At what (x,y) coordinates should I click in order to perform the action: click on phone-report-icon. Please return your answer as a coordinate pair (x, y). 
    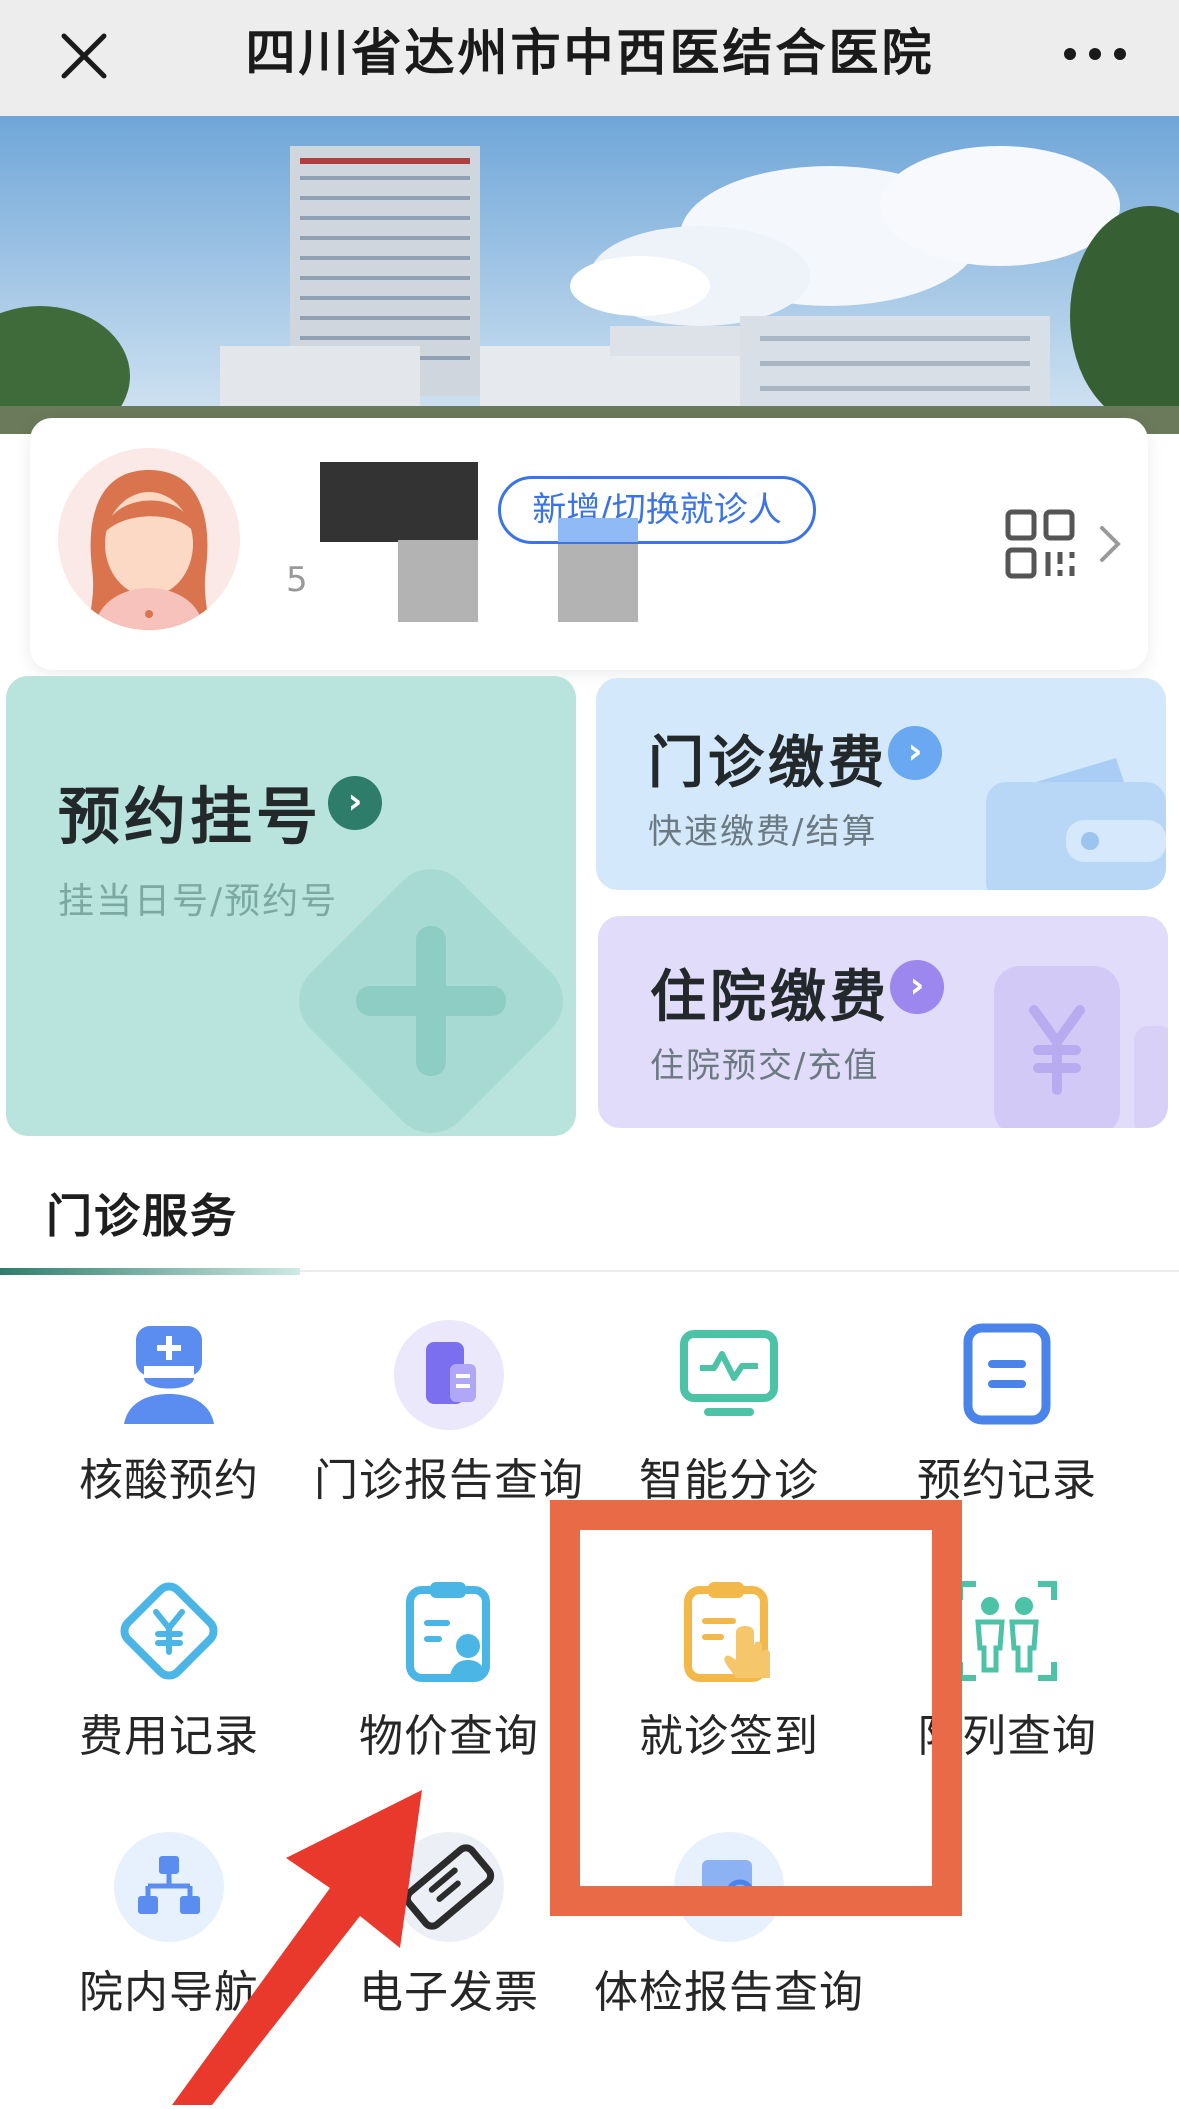
    Looking at the image, I should click on (449, 1375).